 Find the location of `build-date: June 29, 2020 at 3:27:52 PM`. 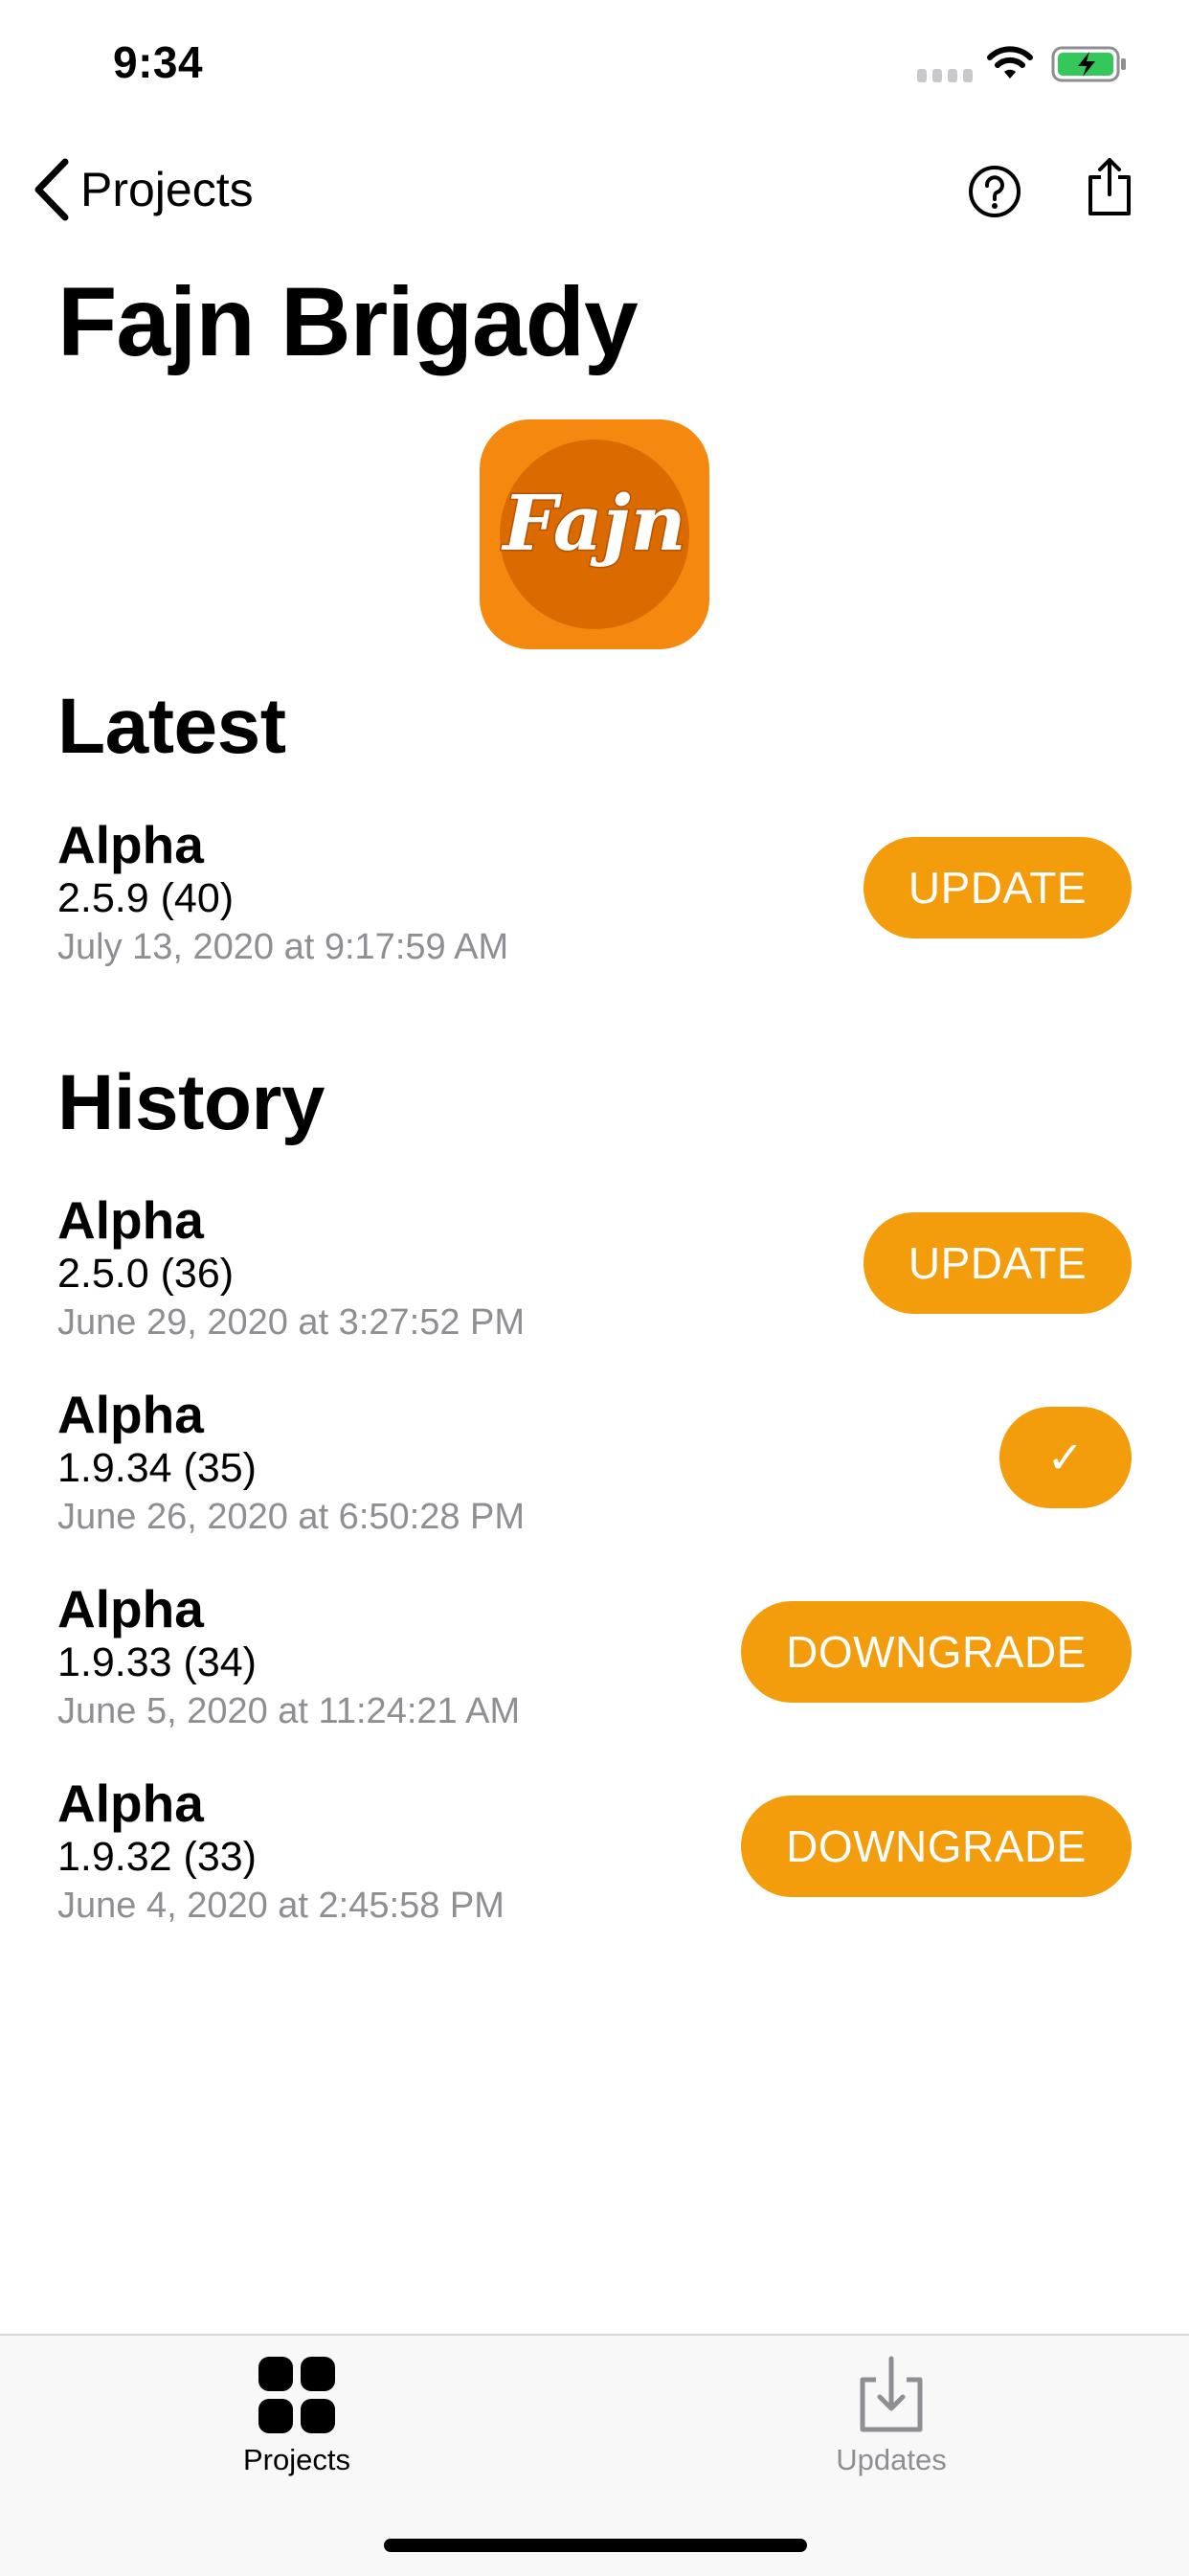

build-date: June 29, 2020 at 3:27:52 PM is located at coordinates (291, 1322).